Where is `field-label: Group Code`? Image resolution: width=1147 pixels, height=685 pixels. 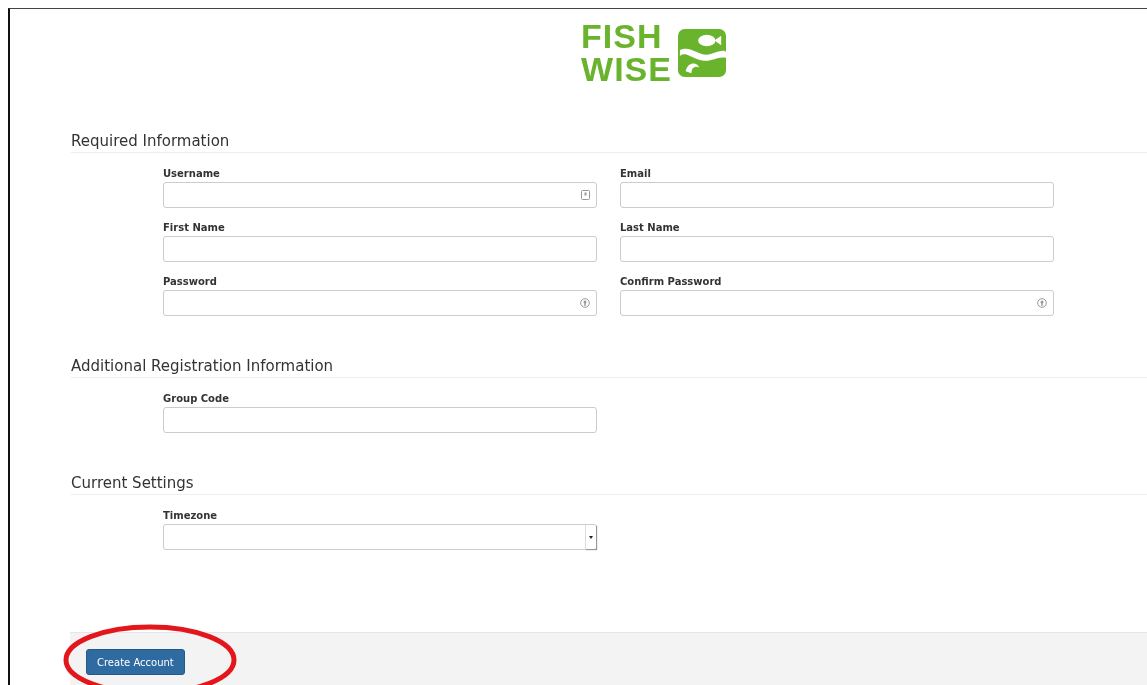 field-label: Group Code is located at coordinates (196, 398).